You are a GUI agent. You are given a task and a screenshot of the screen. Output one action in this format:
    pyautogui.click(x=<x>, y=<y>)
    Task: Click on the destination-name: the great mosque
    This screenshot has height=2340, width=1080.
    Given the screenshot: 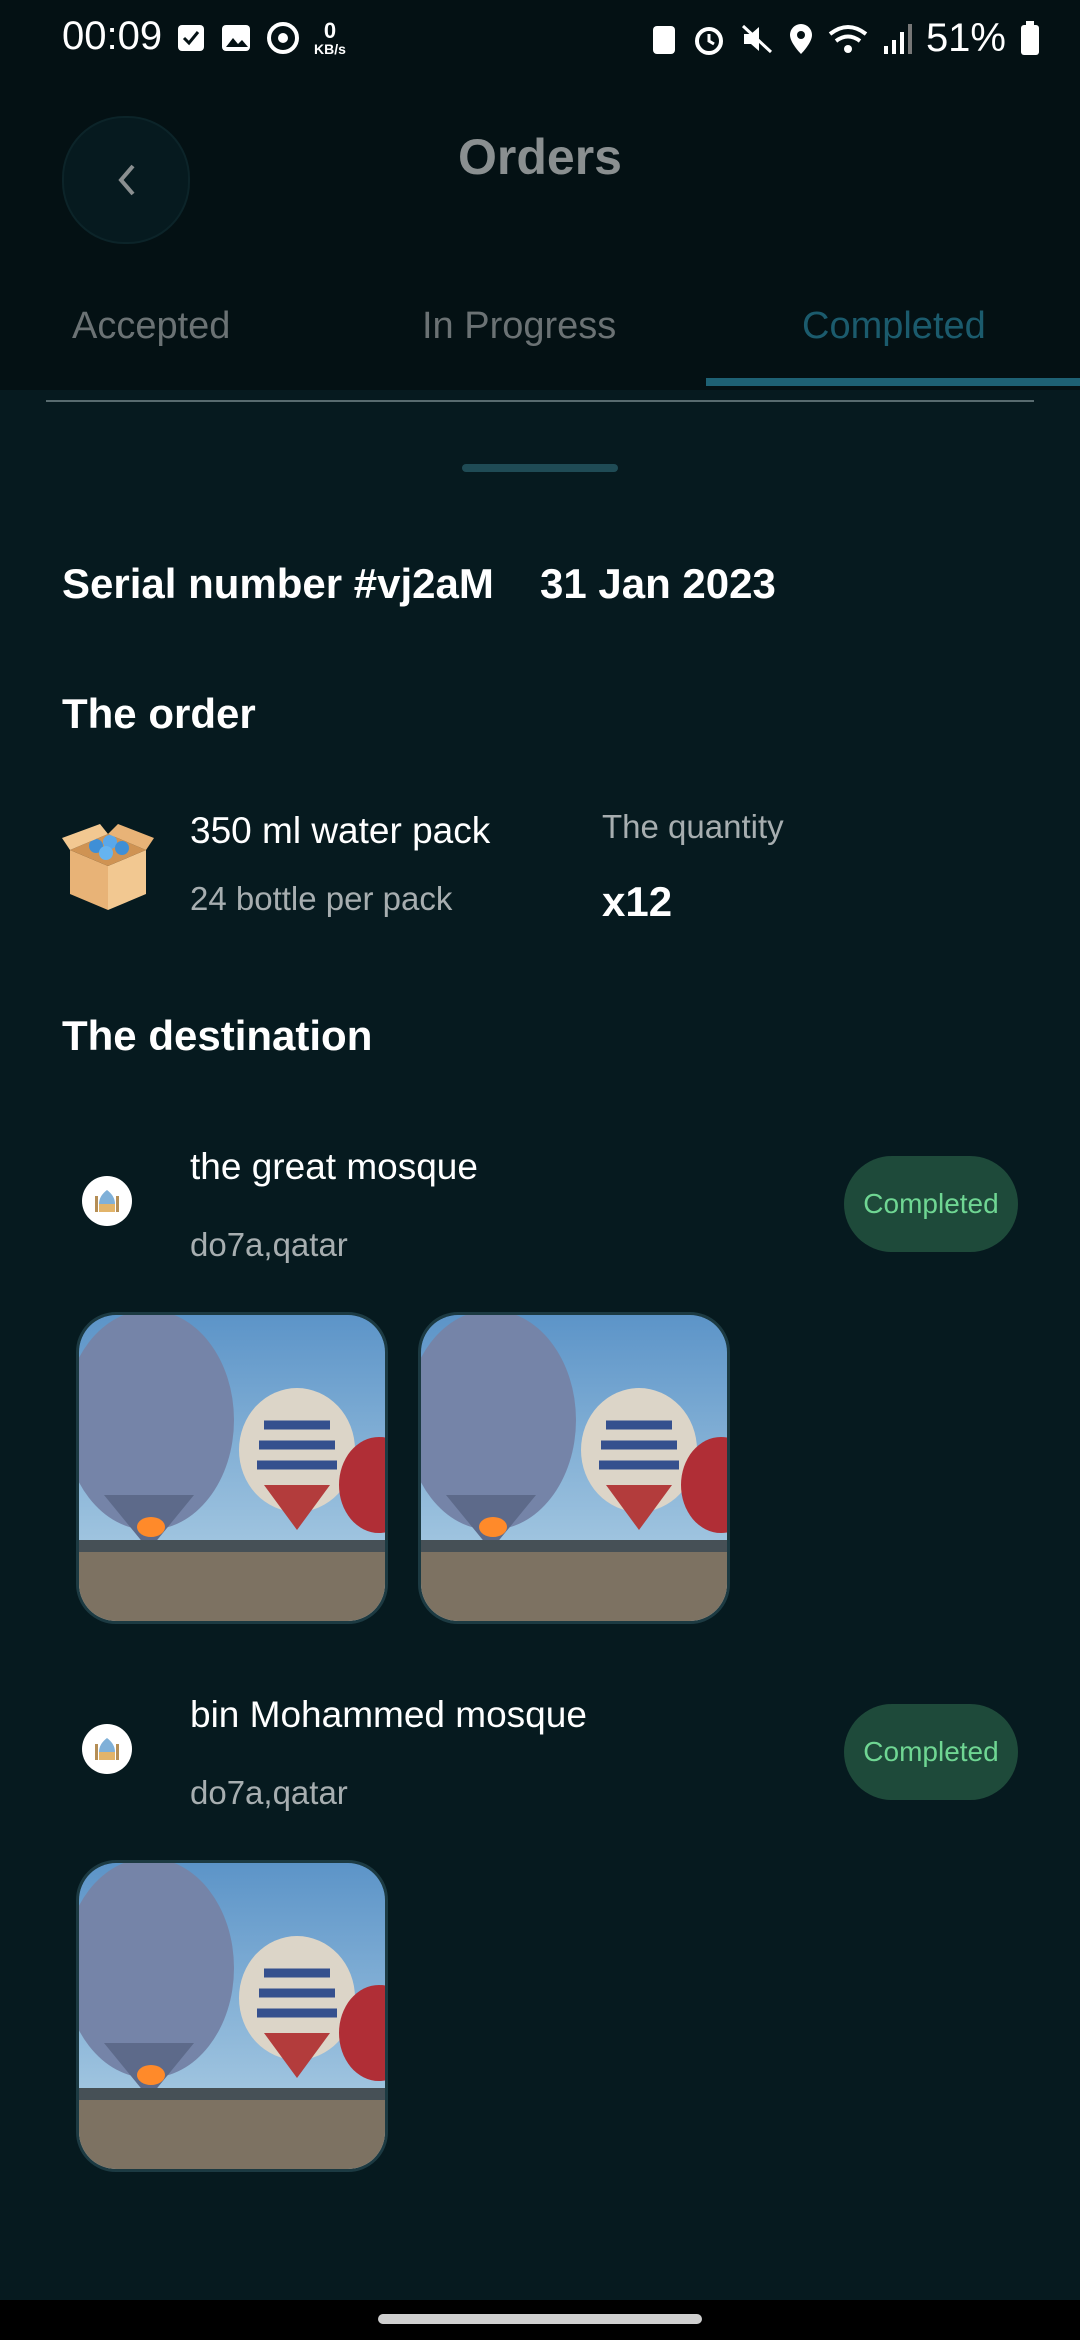 What is the action you would take?
    pyautogui.click(x=334, y=1166)
    